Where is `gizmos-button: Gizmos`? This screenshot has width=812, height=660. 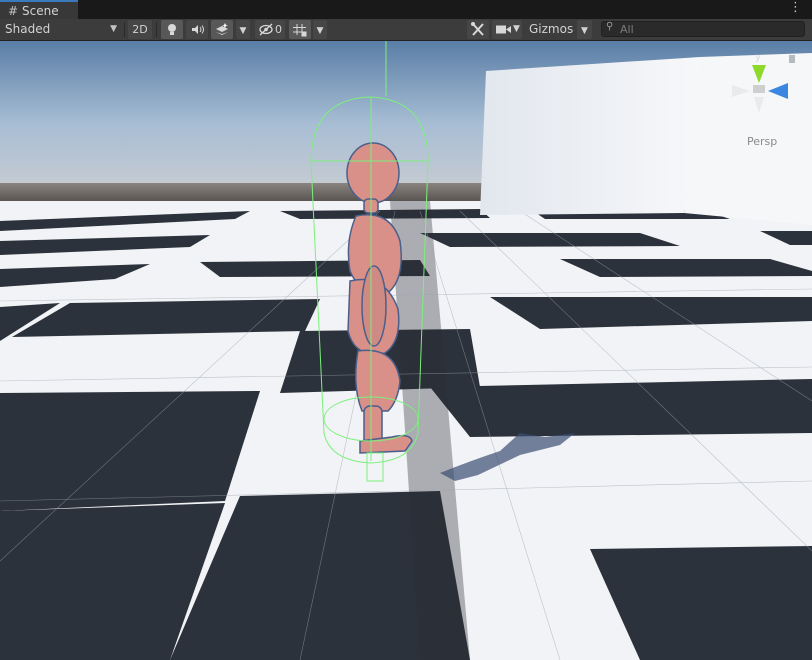 gizmos-button: Gizmos is located at coordinates (551, 29).